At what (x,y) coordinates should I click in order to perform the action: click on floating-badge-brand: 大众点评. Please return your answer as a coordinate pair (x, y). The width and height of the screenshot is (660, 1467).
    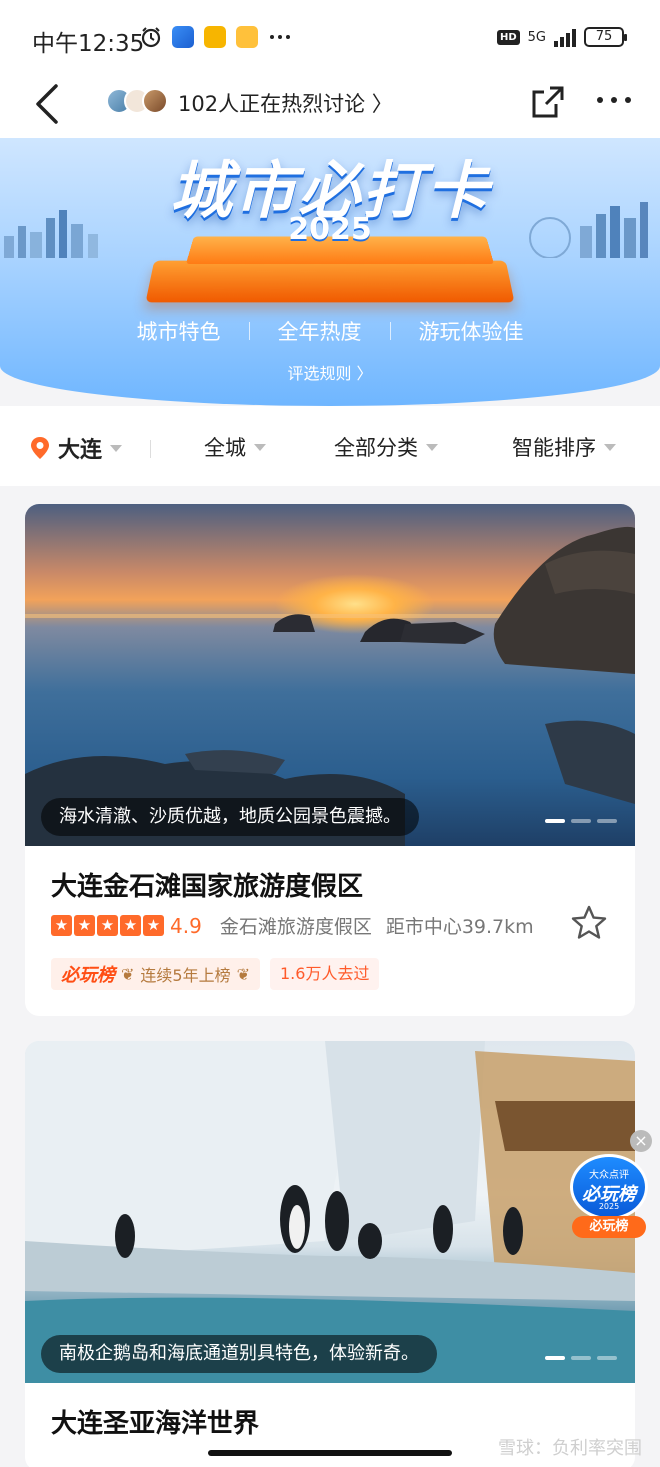
    Looking at the image, I should click on (609, 1175).